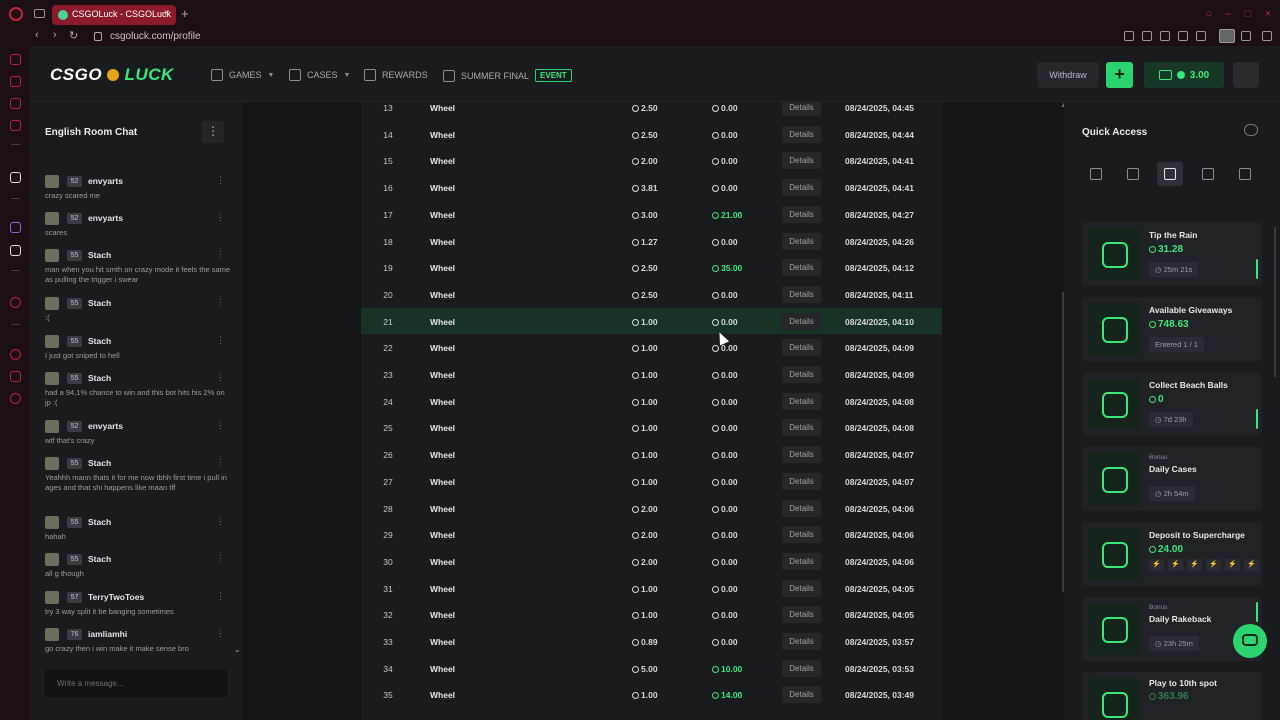  I want to click on search-tabs-icon: ○, so click(1209, 14).